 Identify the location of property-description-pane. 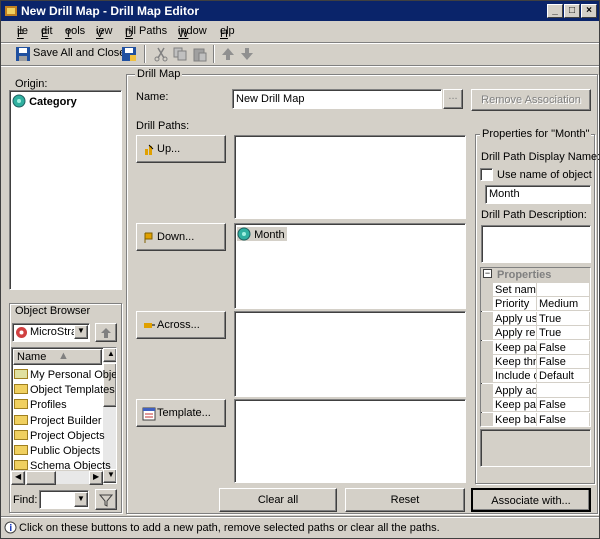
(535, 448).